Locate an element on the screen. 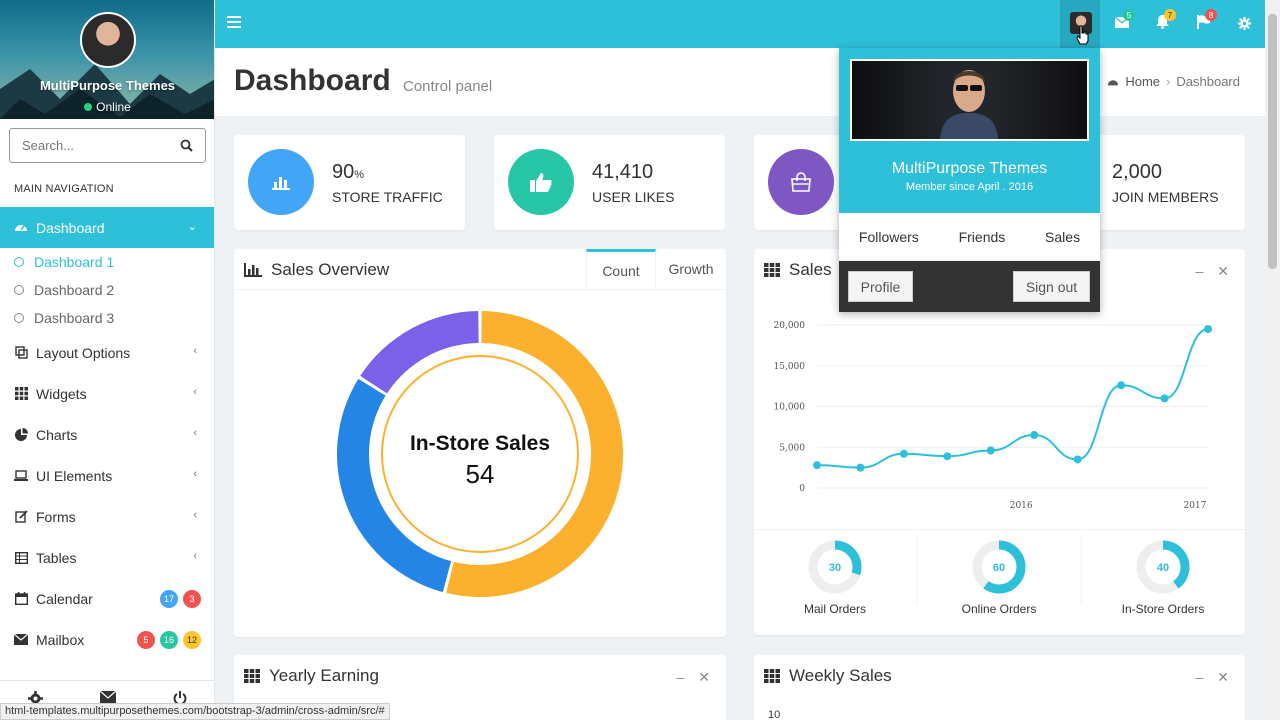 The image size is (1280, 720). top-navbar: 5 7 8 is located at coordinates (740, 24).